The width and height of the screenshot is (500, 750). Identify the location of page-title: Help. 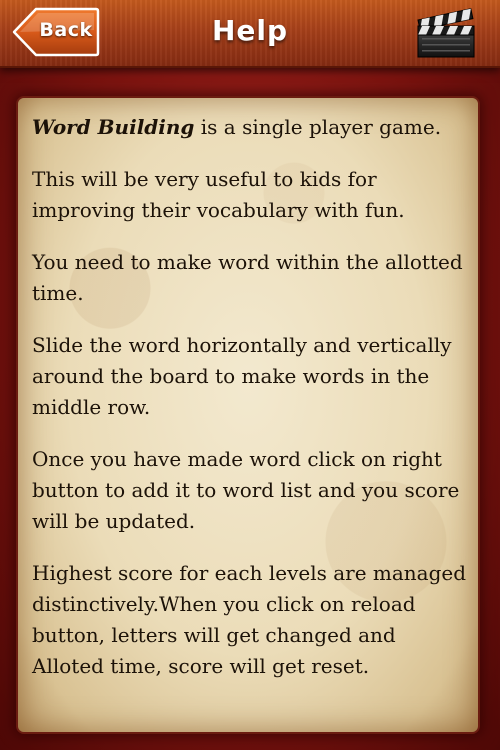
(250, 30).